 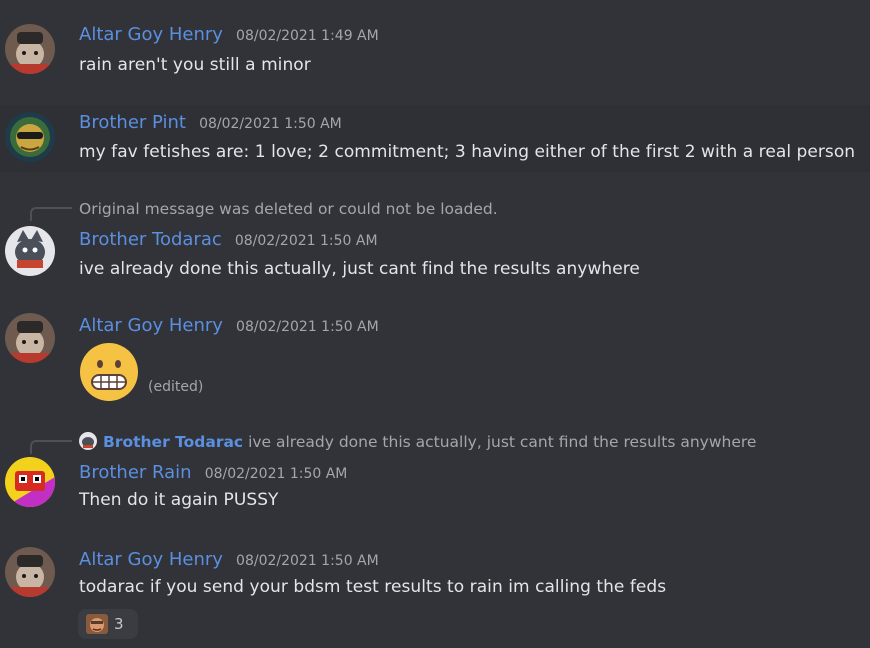 What do you see at coordinates (135, 472) in the screenshot?
I see `username: Brother Rain` at bounding box center [135, 472].